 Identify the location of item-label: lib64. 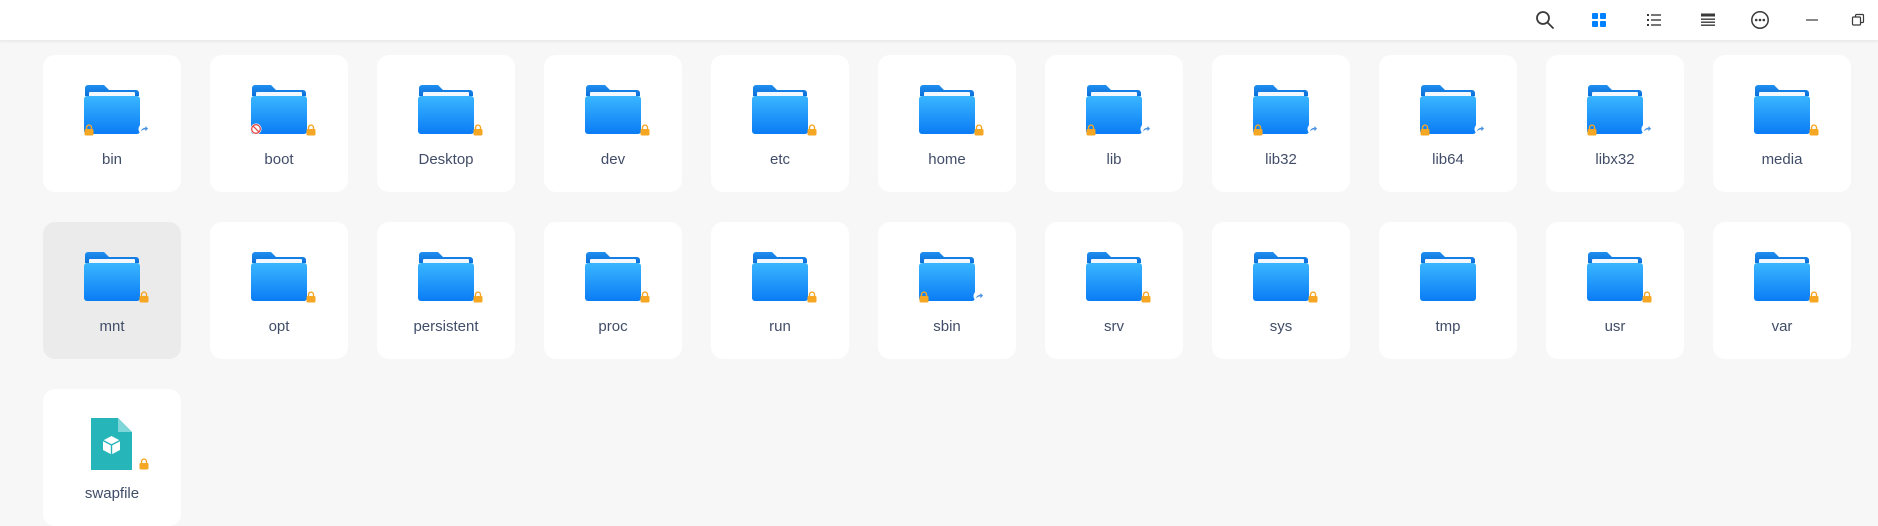
(1448, 159).